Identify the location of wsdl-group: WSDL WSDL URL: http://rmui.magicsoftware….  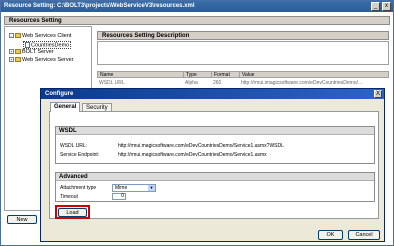
(215, 145).